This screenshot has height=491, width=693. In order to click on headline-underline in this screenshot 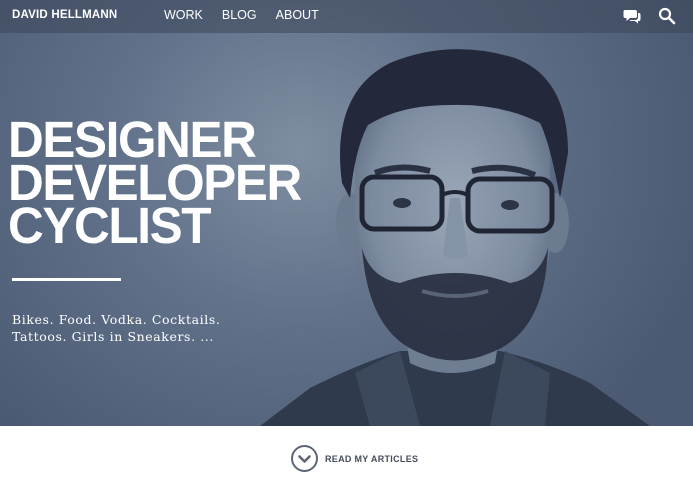, I will do `click(66, 279)`.